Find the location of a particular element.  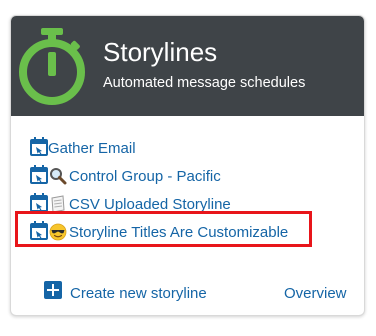

storyline-item-control-group-pacific: Control Group - Pacific is located at coordinates (190, 177).